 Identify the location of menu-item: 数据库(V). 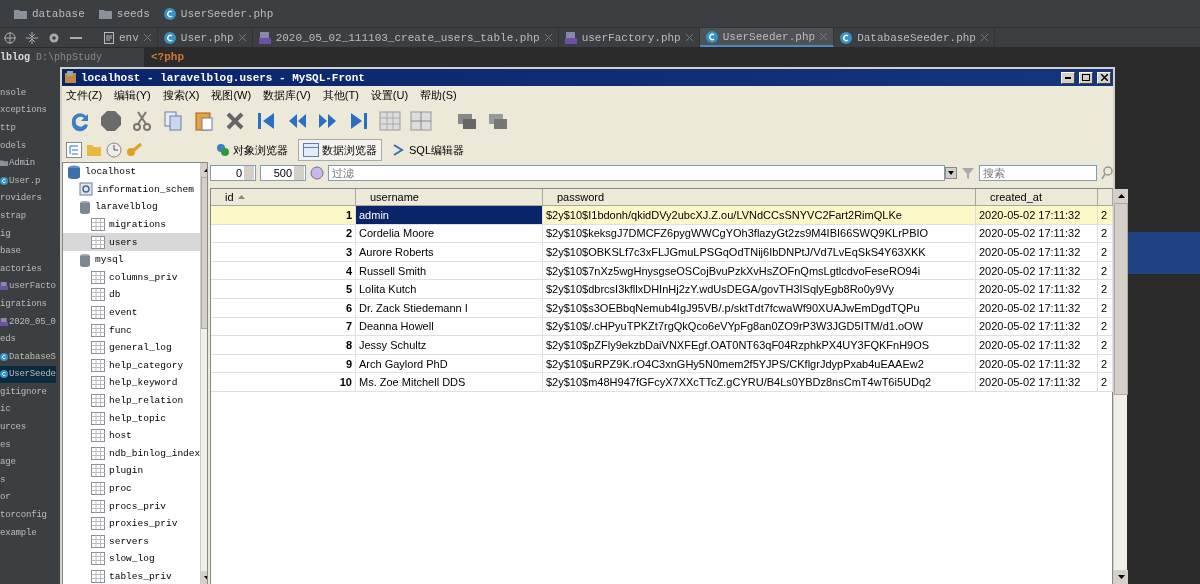
(287, 95).